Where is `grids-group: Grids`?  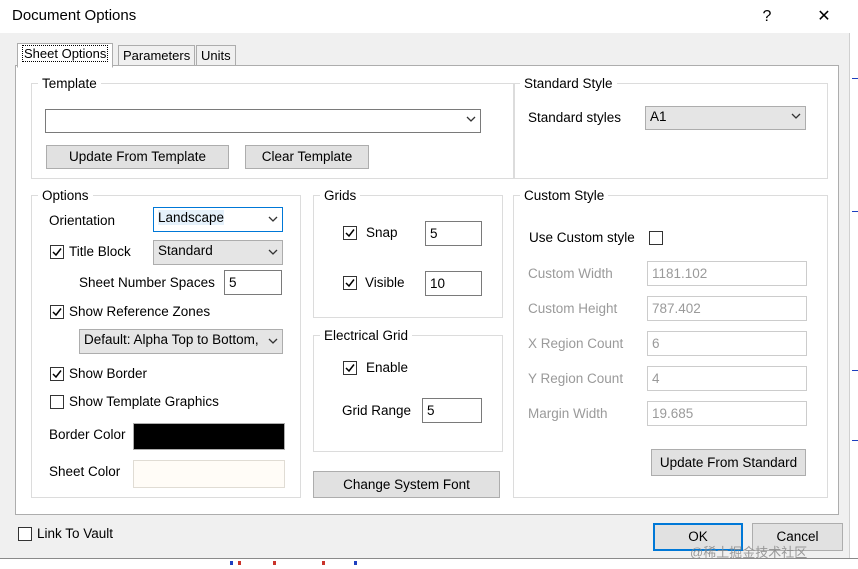
grids-group: Grids is located at coordinates (408, 253).